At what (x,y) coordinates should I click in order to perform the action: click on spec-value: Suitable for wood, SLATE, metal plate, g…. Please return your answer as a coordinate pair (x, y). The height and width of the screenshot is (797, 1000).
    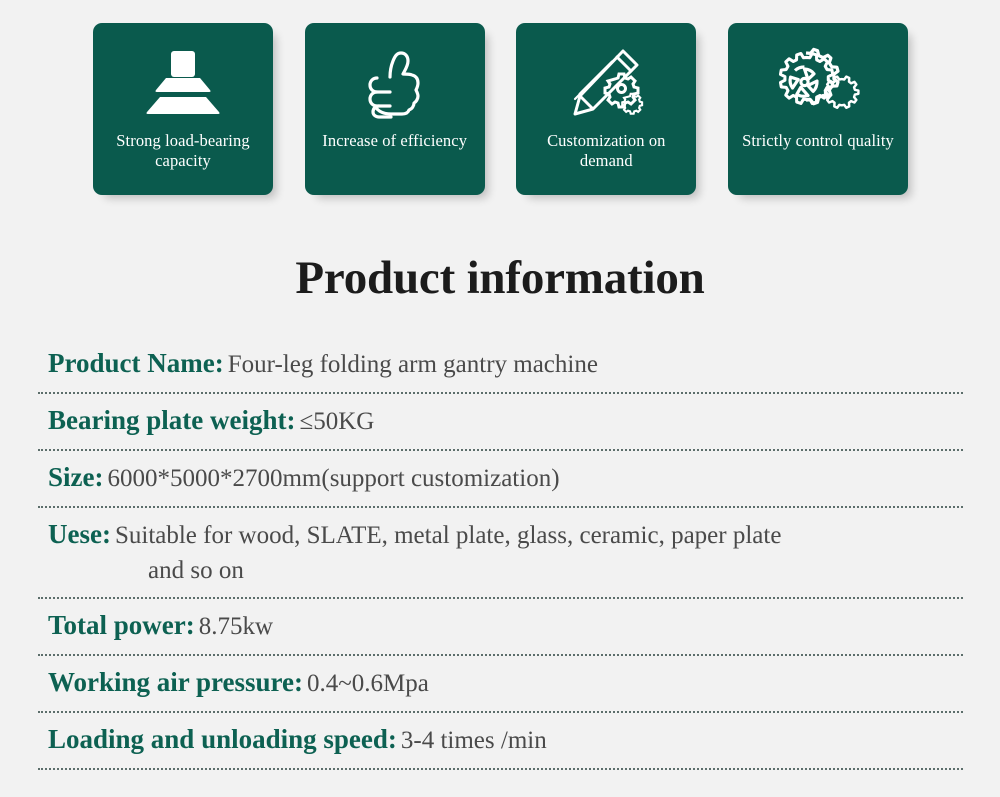
    Looking at the image, I should click on (448, 535).